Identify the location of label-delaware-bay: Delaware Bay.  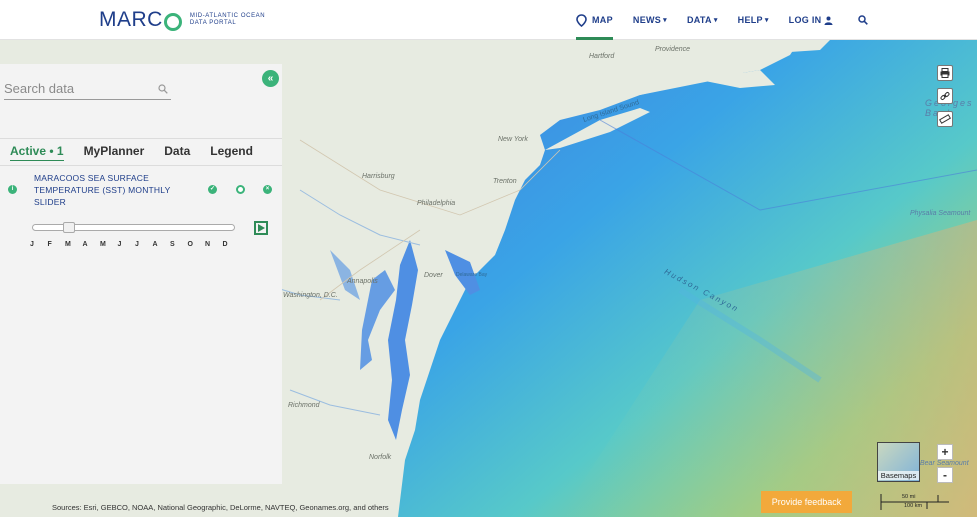
(472, 275).